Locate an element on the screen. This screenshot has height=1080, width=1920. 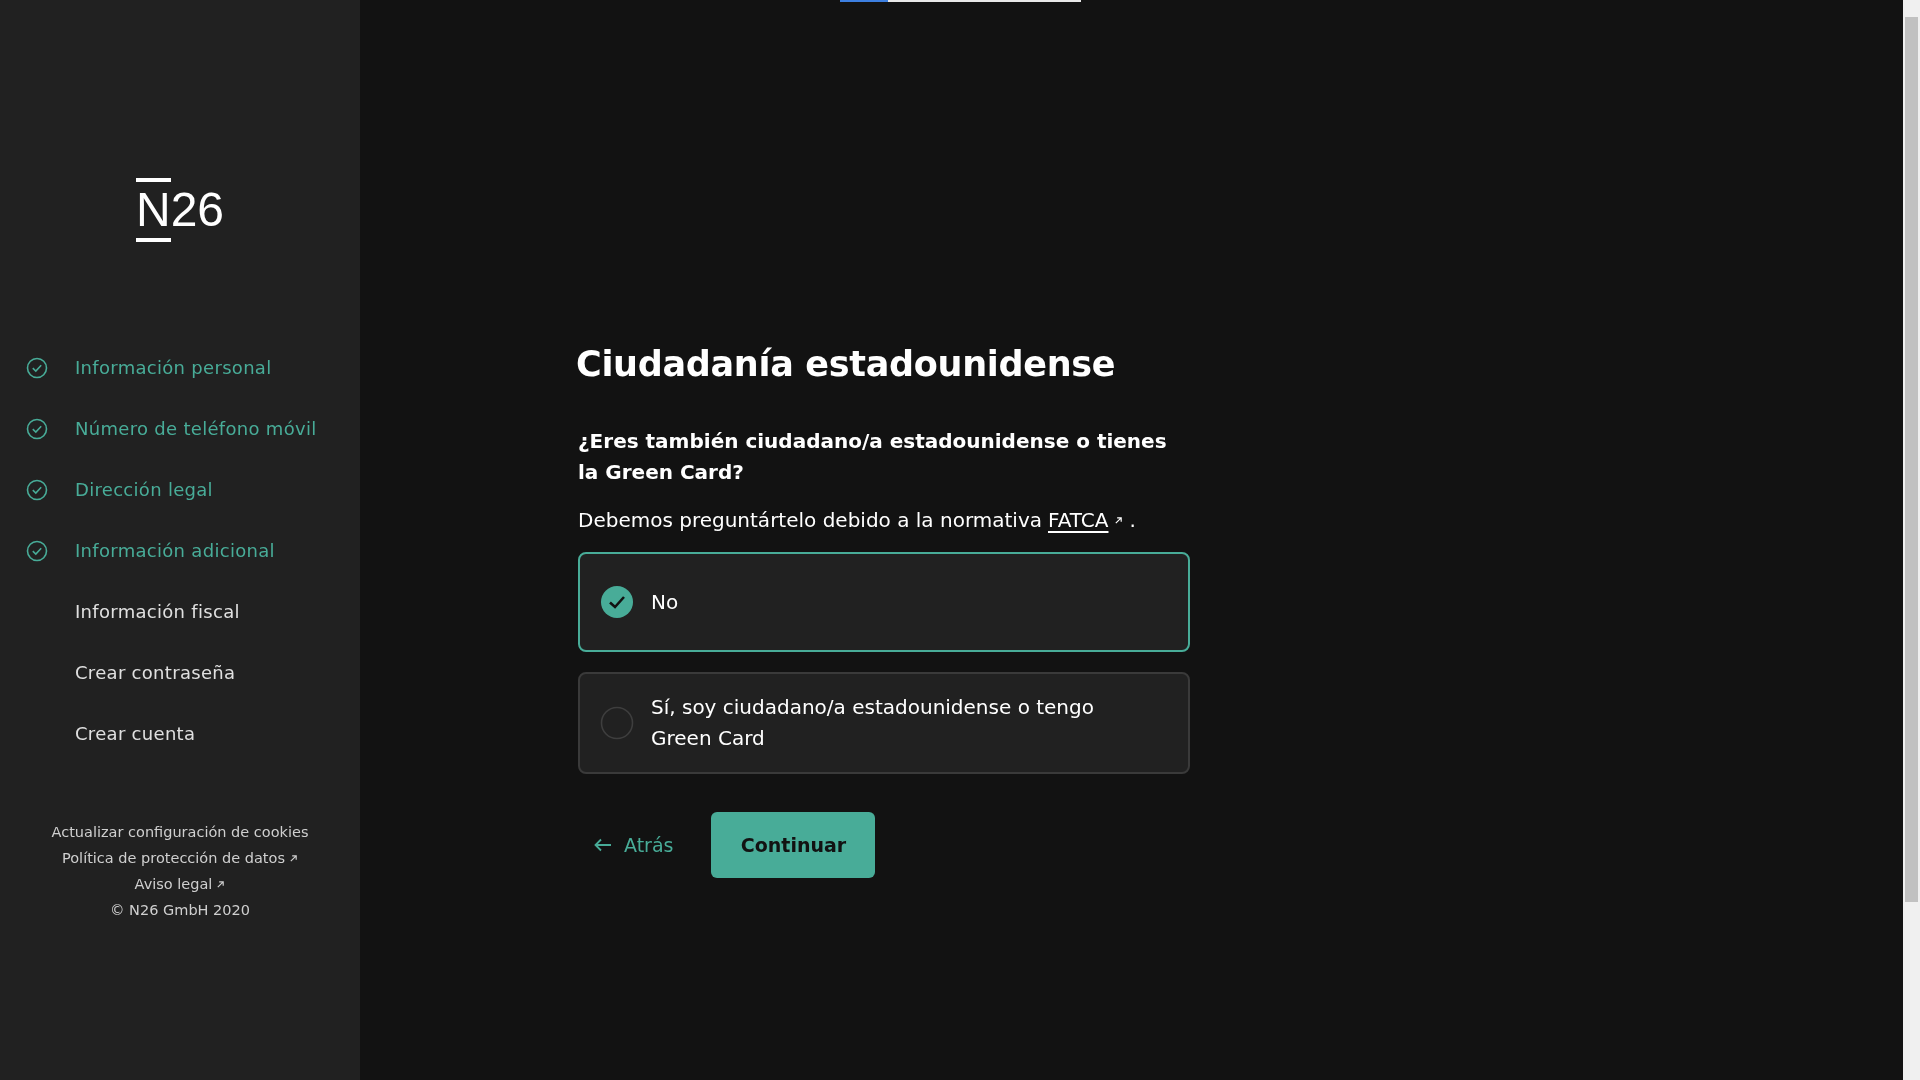
footer-link: Aviso legal is located at coordinates (180, 884).